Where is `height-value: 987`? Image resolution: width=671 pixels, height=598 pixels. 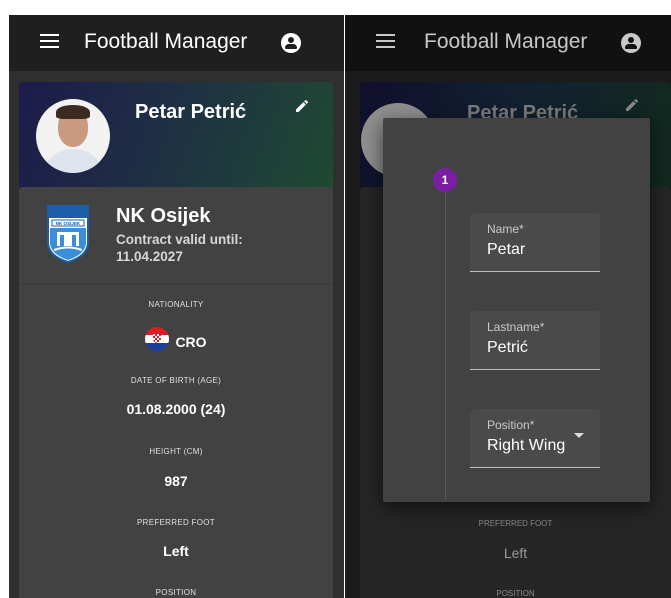
height-value: 987 is located at coordinates (176, 481).